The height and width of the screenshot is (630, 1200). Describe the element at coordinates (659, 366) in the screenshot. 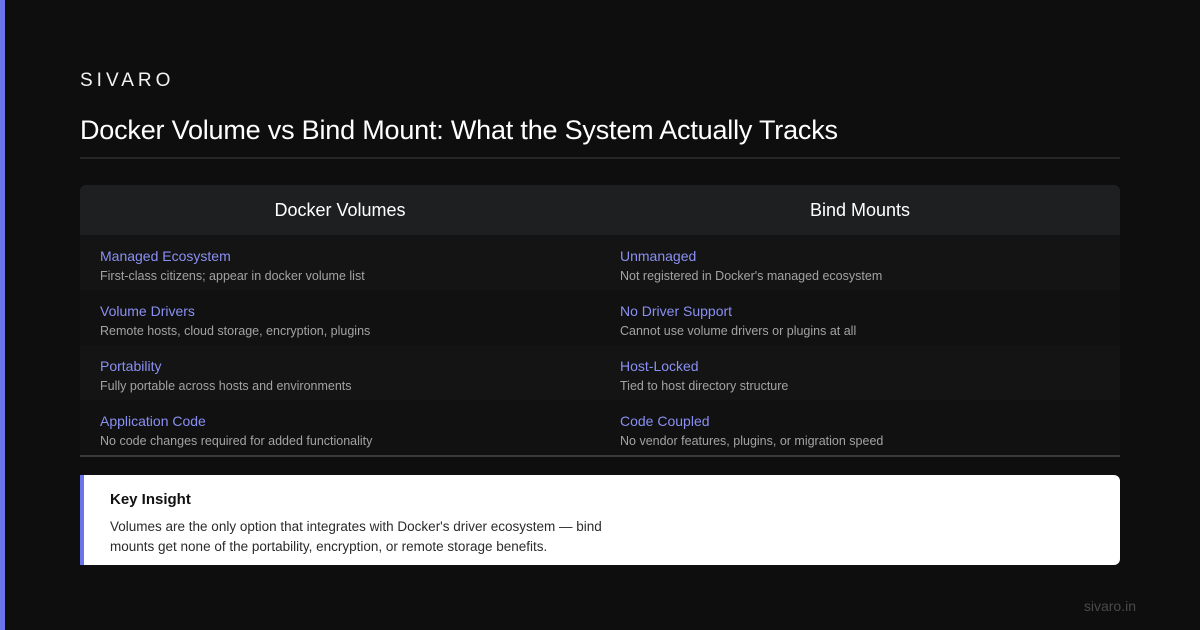

I see `bind-mount-feature-title: Host-Locked` at that location.